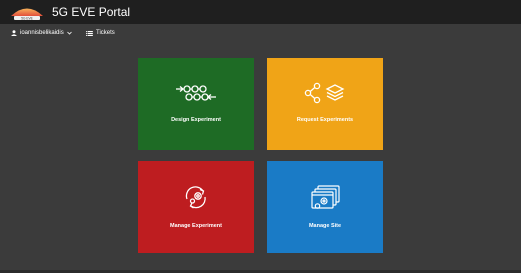  Describe the element at coordinates (89, 33) in the screenshot. I see `list-icon` at that location.